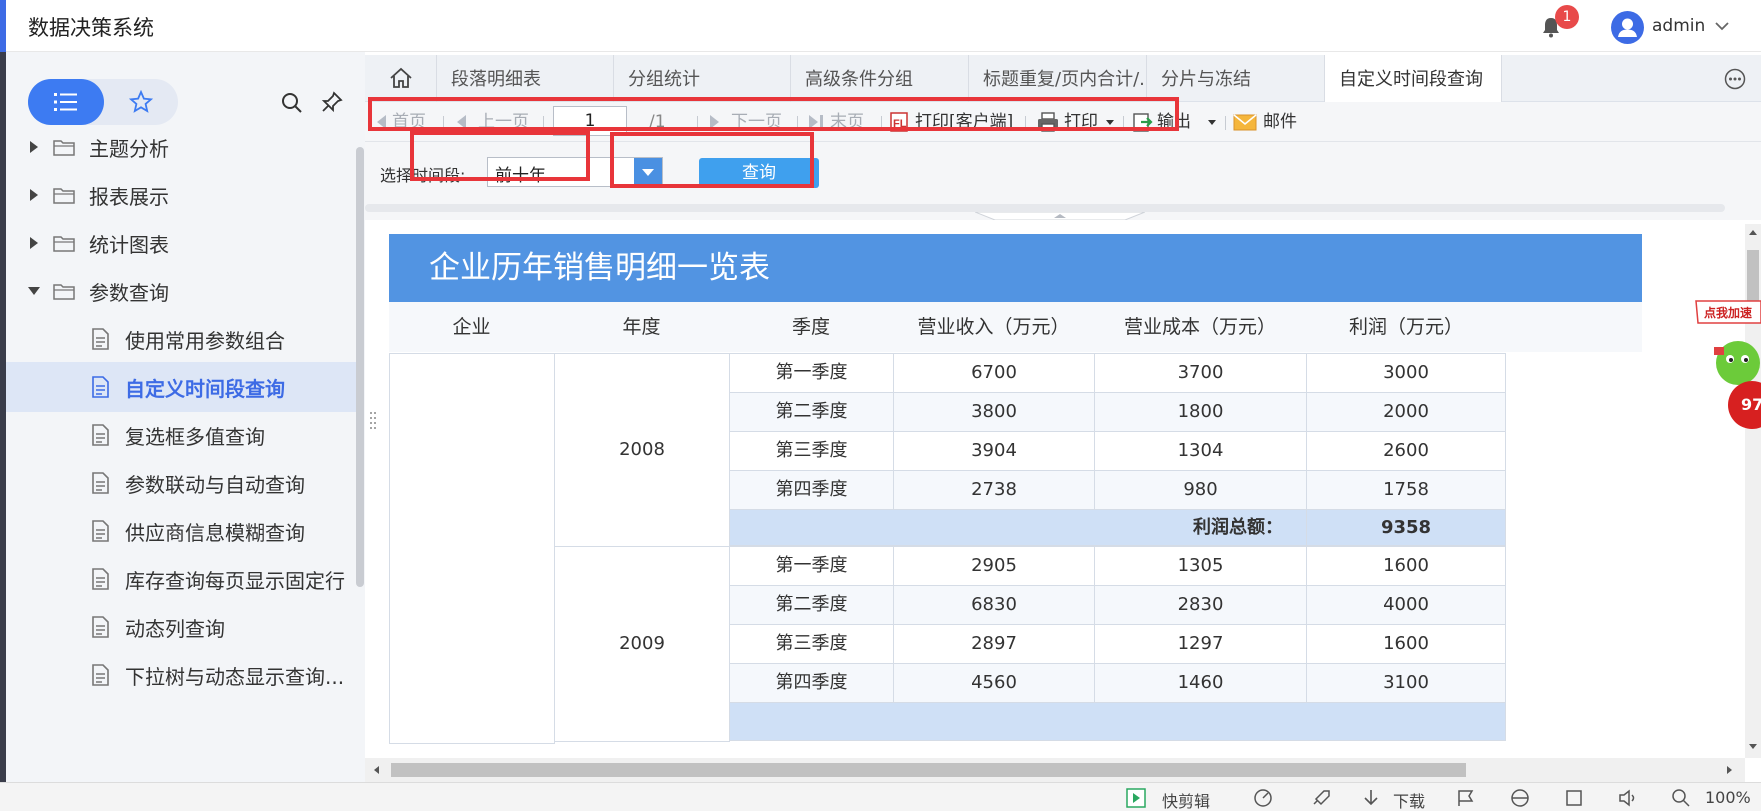 The height and width of the screenshot is (811, 1761). I want to click on scroll-up-icon, so click(1753, 232).